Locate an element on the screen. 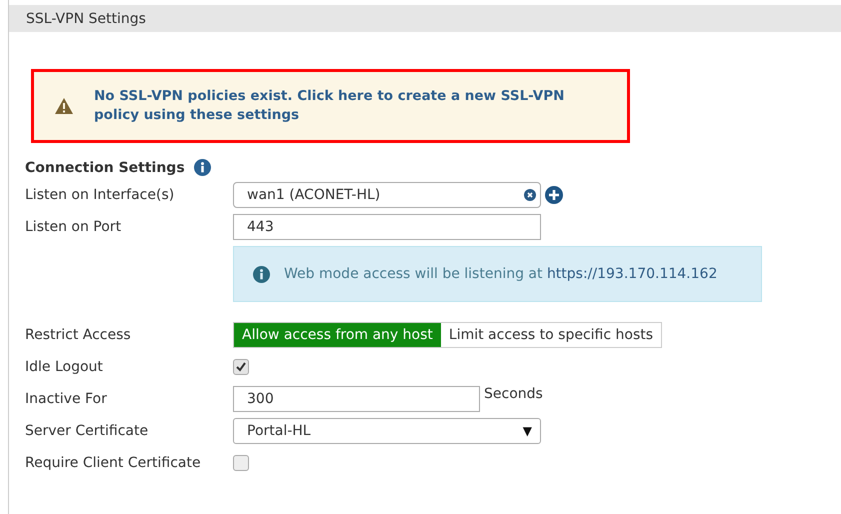 Image resolution: width=841 pixels, height=514 pixels. field-label: Server Certificate is located at coordinates (87, 431).